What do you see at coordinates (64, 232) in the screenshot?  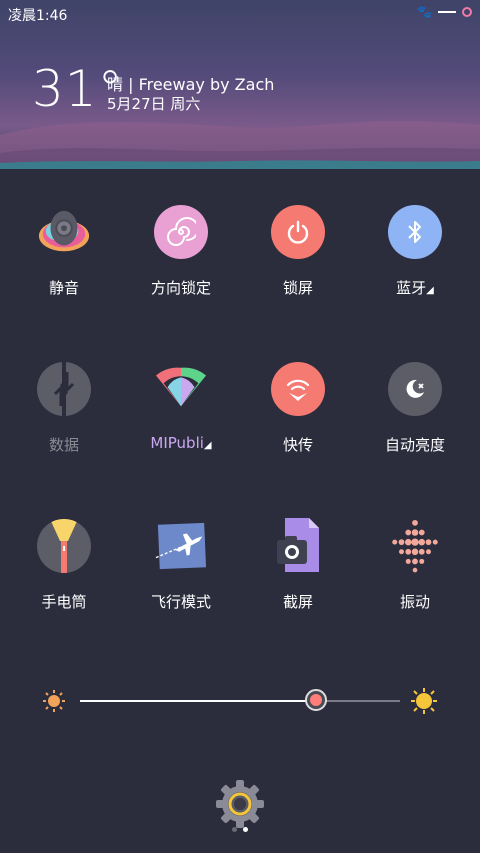 I see `speaker-icon` at bounding box center [64, 232].